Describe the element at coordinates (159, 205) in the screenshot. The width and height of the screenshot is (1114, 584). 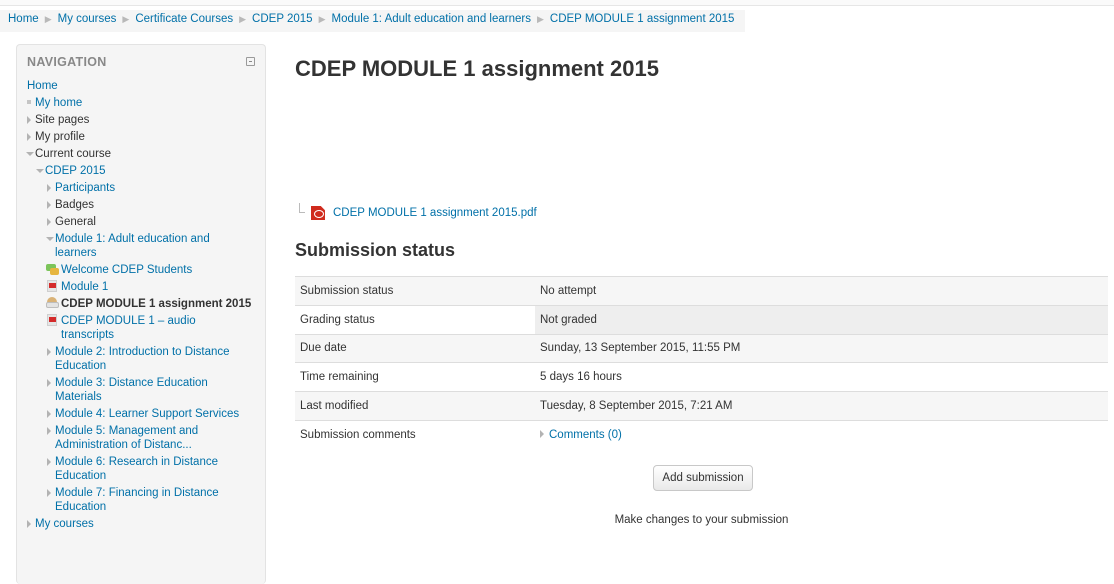
I see `nav-item-label: Badges` at that location.